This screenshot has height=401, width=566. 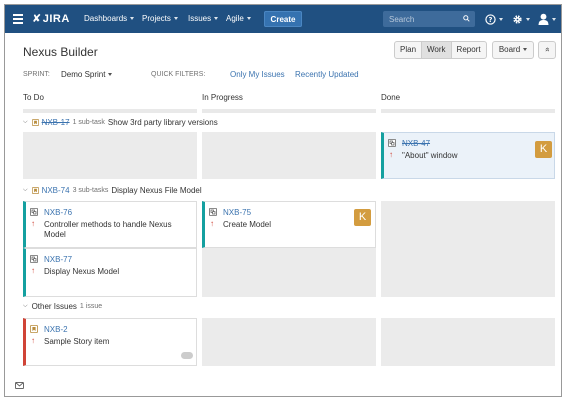 I want to click on issue-summary: "About" window, so click(x=430, y=155).